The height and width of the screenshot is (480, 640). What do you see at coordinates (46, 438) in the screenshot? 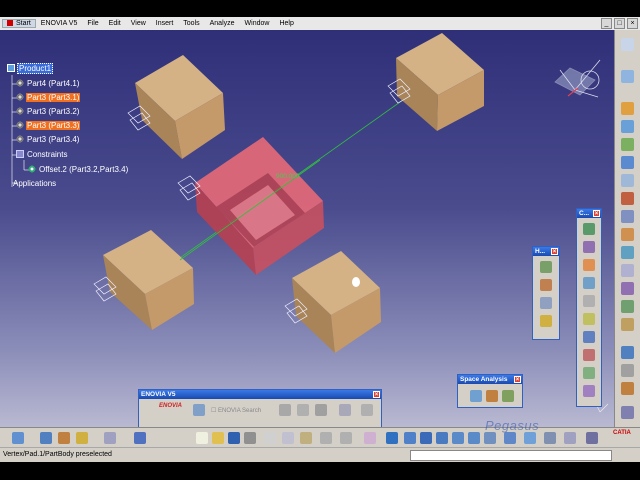
I see `swap-icon` at bounding box center [46, 438].